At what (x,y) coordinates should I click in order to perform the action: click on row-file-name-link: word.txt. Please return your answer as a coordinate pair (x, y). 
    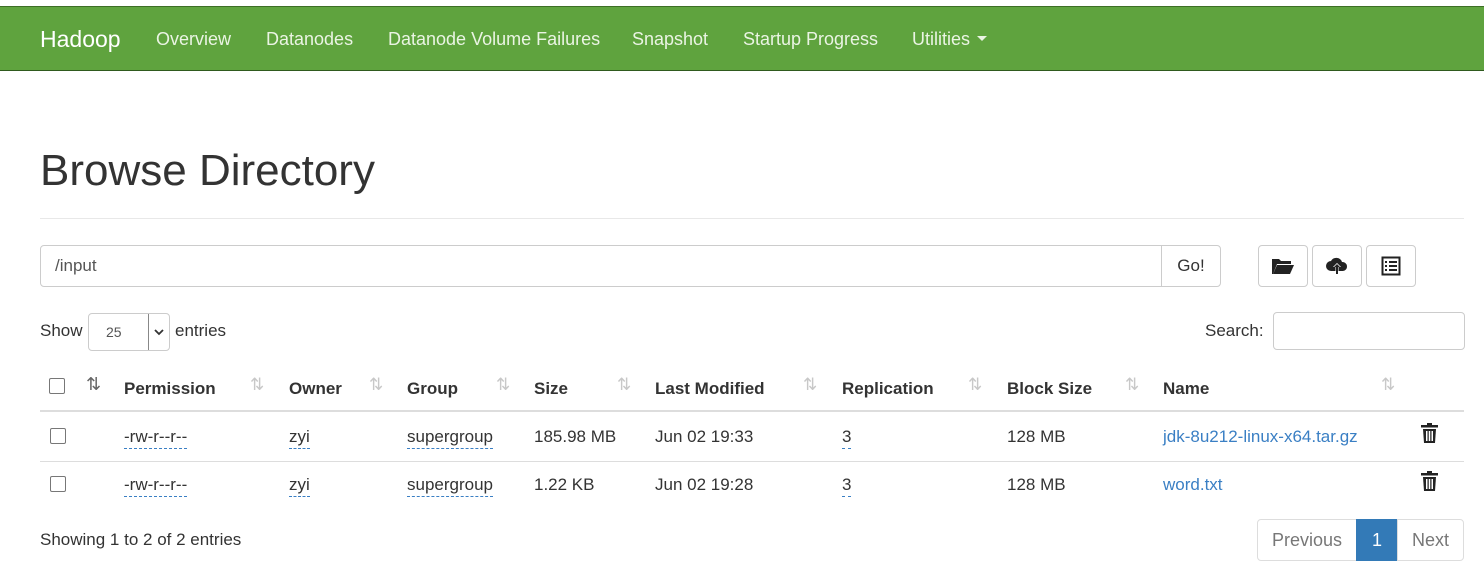
    Looking at the image, I should click on (1193, 485).